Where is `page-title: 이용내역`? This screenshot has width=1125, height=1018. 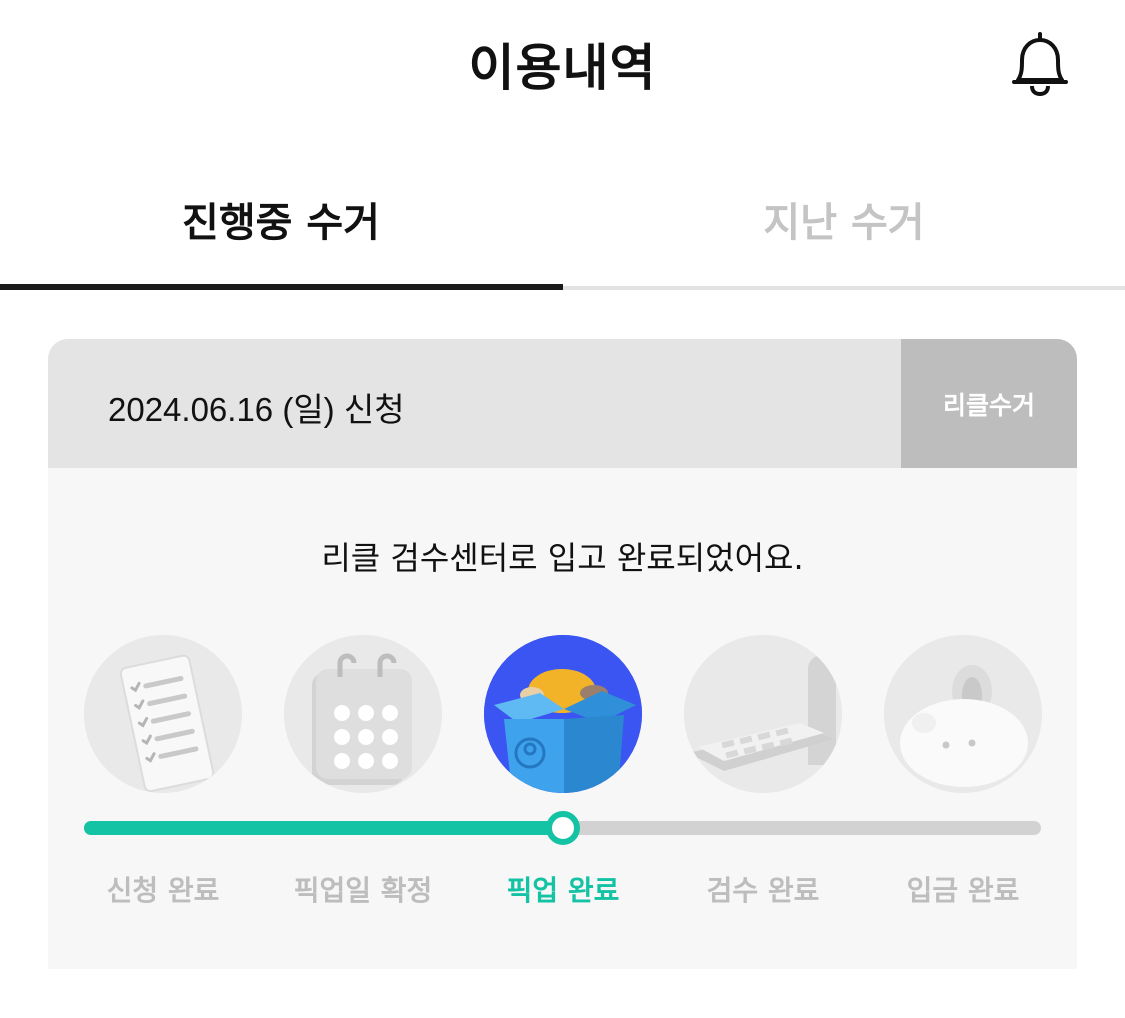
page-title: 이용내역 is located at coordinates (562, 68).